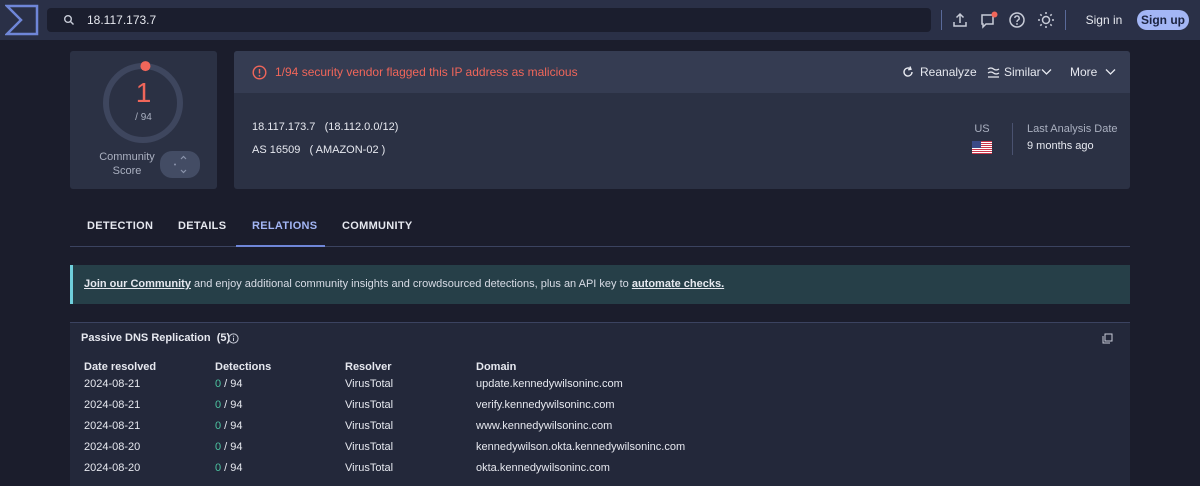 This screenshot has height=486, width=1200. What do you see at coordinates (280, 246) in the screenshot?
I see `active-tab-indicator` at bounding box center [280, 246].